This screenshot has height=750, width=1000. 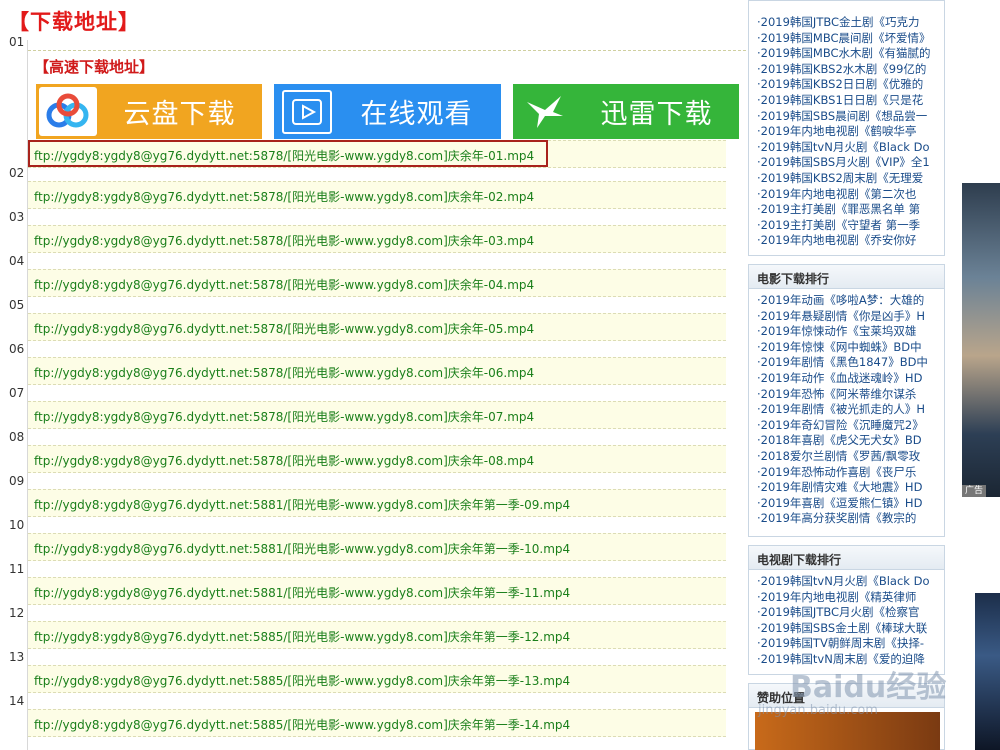 I want to click on sidebar-list-item: 2019韩国MBC水木剧《有猫腻的, so click(x=850, y=54).